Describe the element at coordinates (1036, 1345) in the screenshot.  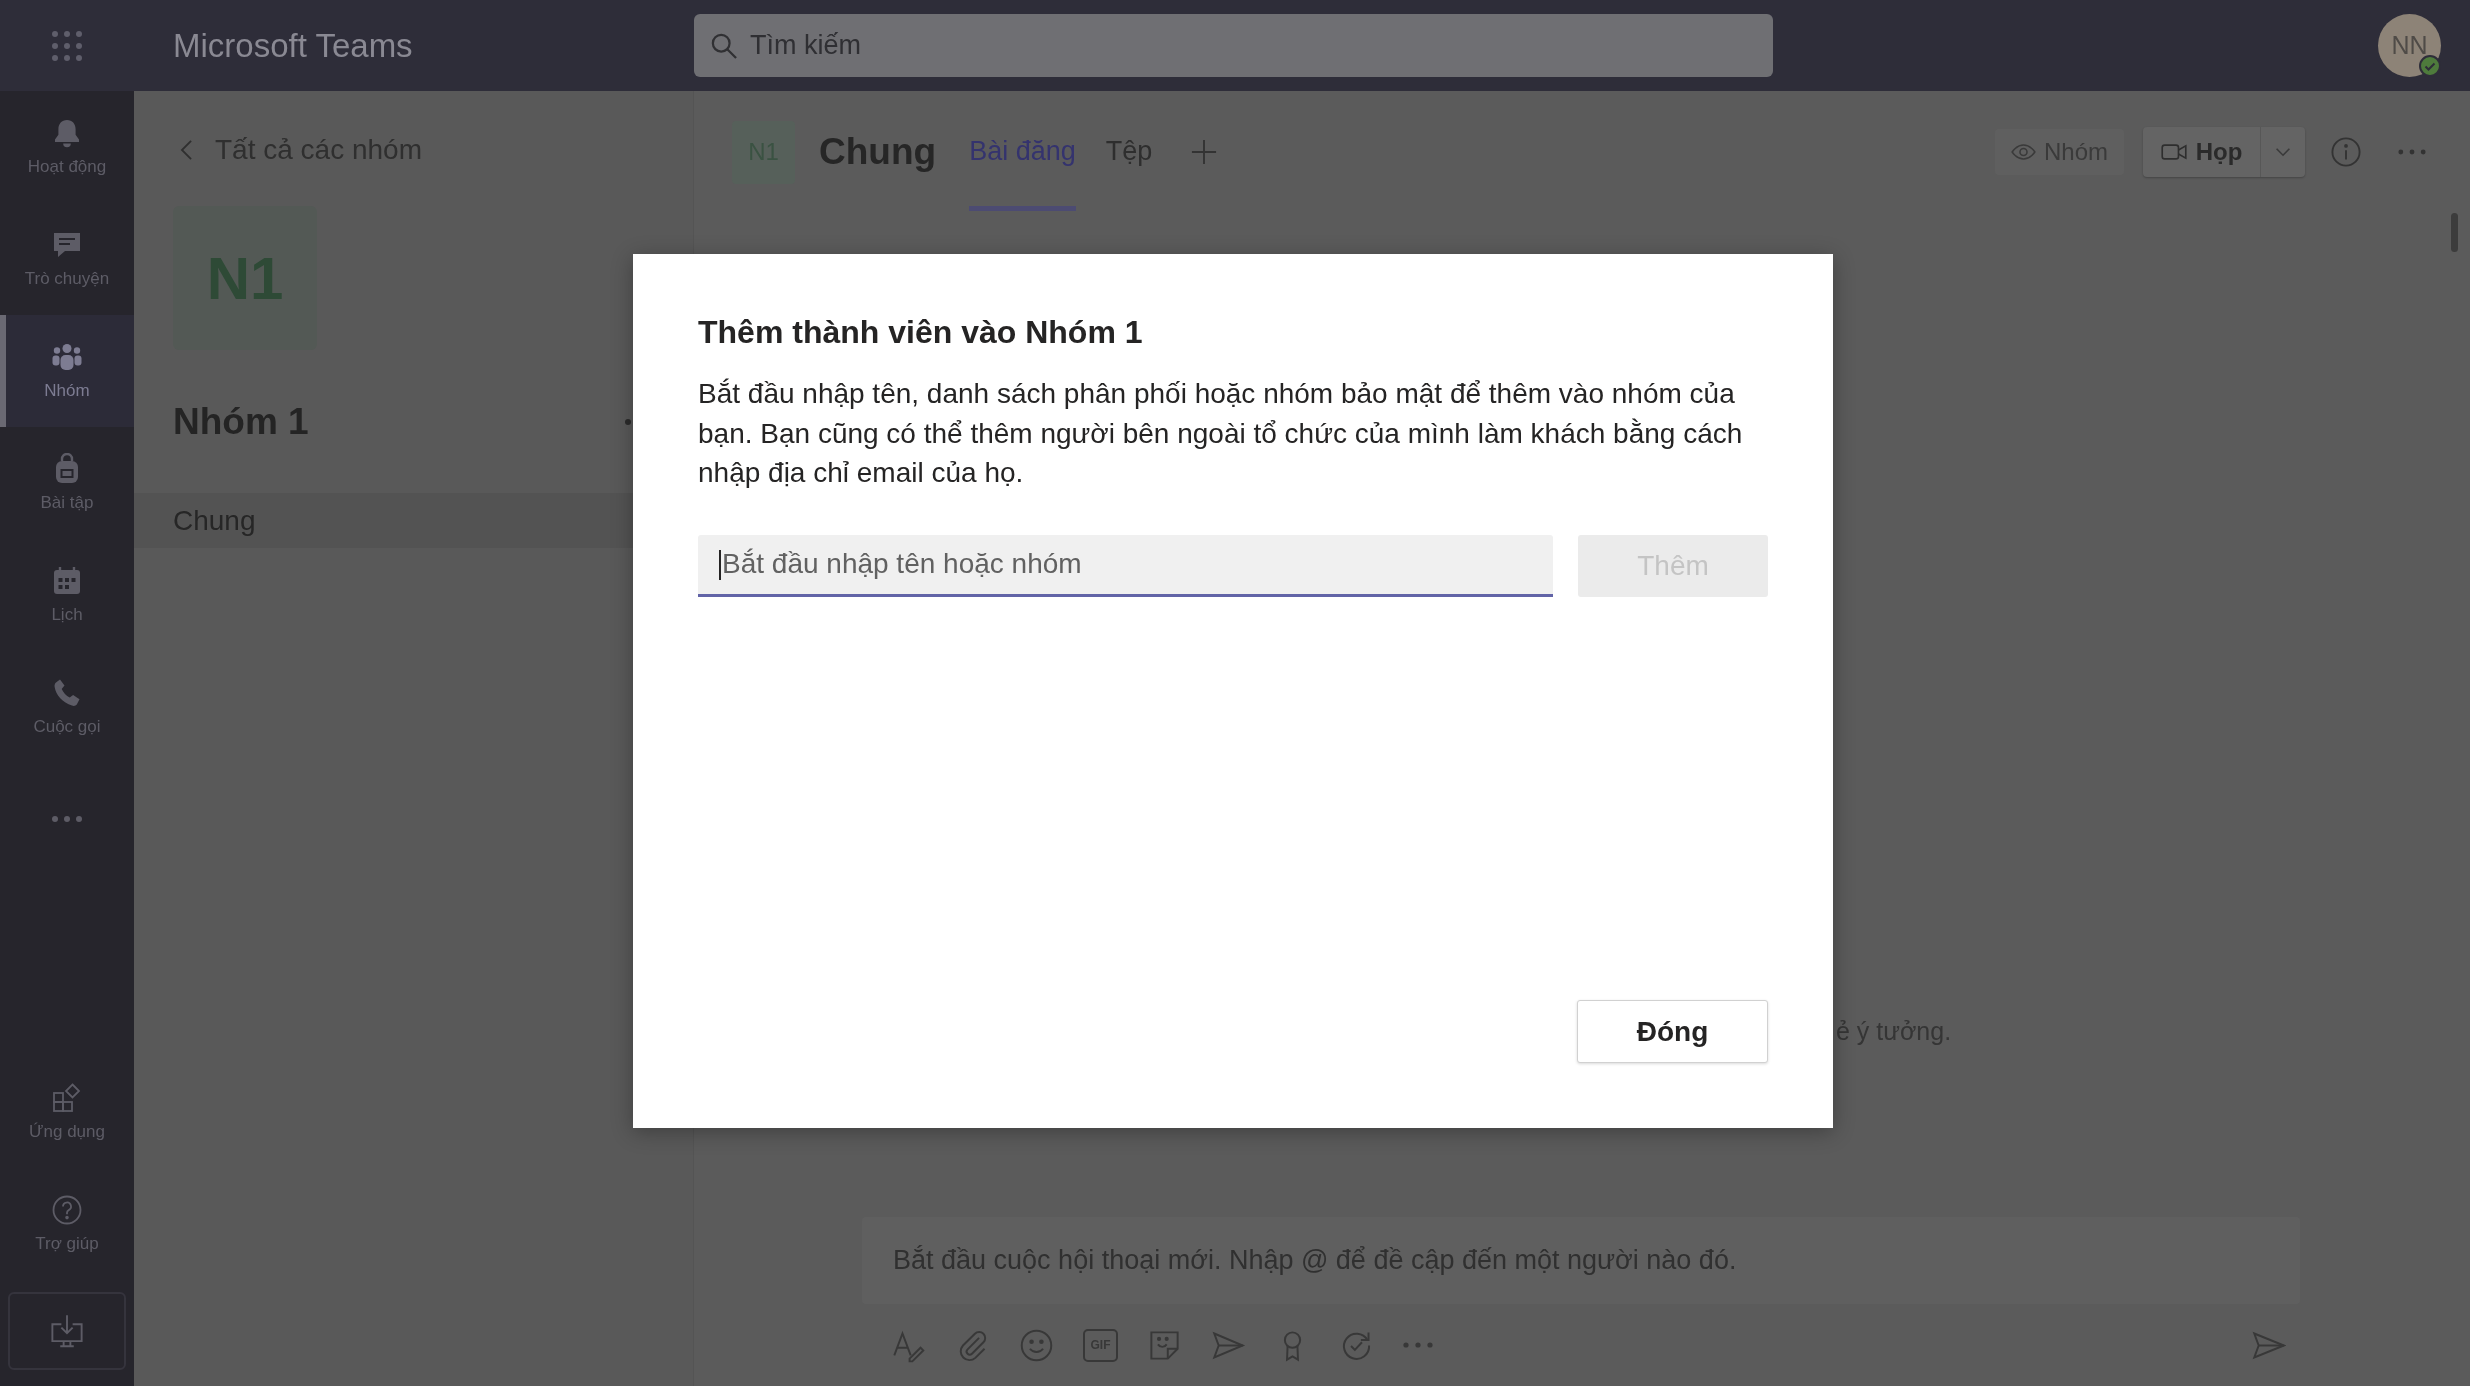
I see `emoji-icon` at that location.